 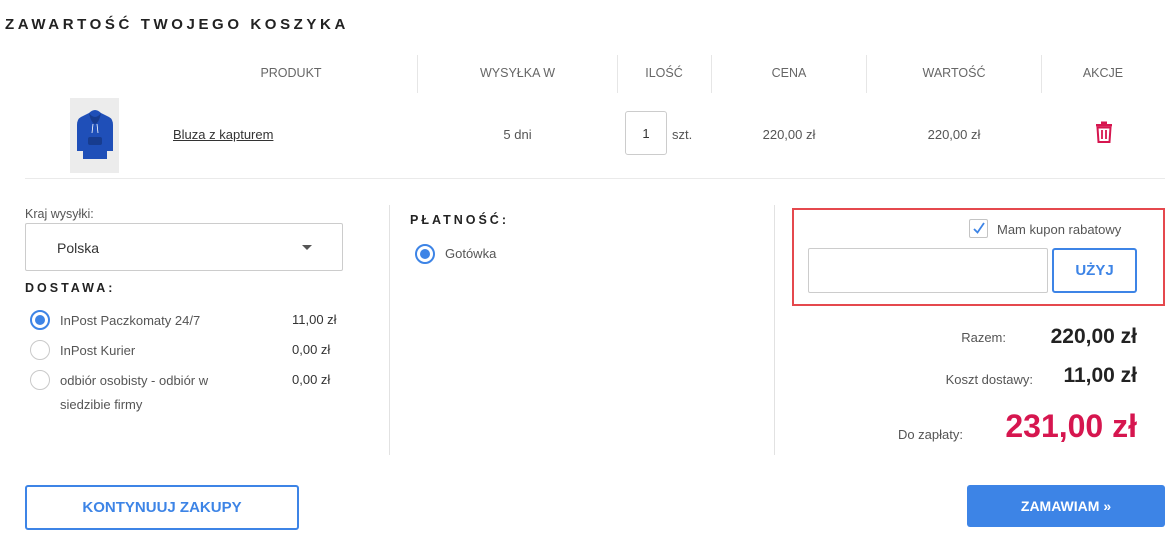 What do you see at coordinates (1066, 506) in the screenshot?
I see `place-order-button: ZAMAWIAM »` at bounding box center [1066, 506].